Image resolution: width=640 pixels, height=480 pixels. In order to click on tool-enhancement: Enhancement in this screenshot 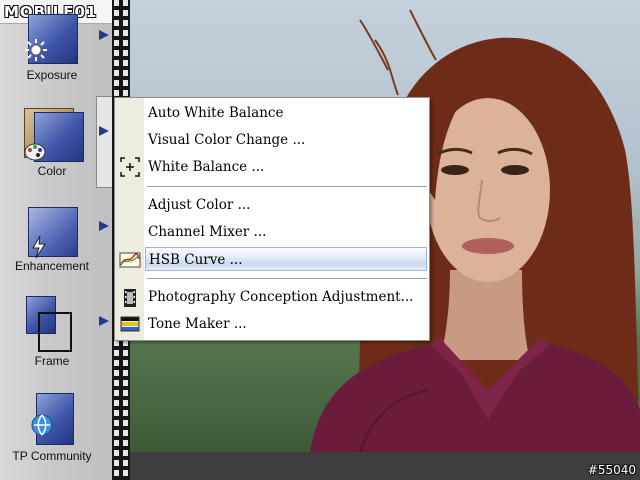, I will do `click(56, 238)`.